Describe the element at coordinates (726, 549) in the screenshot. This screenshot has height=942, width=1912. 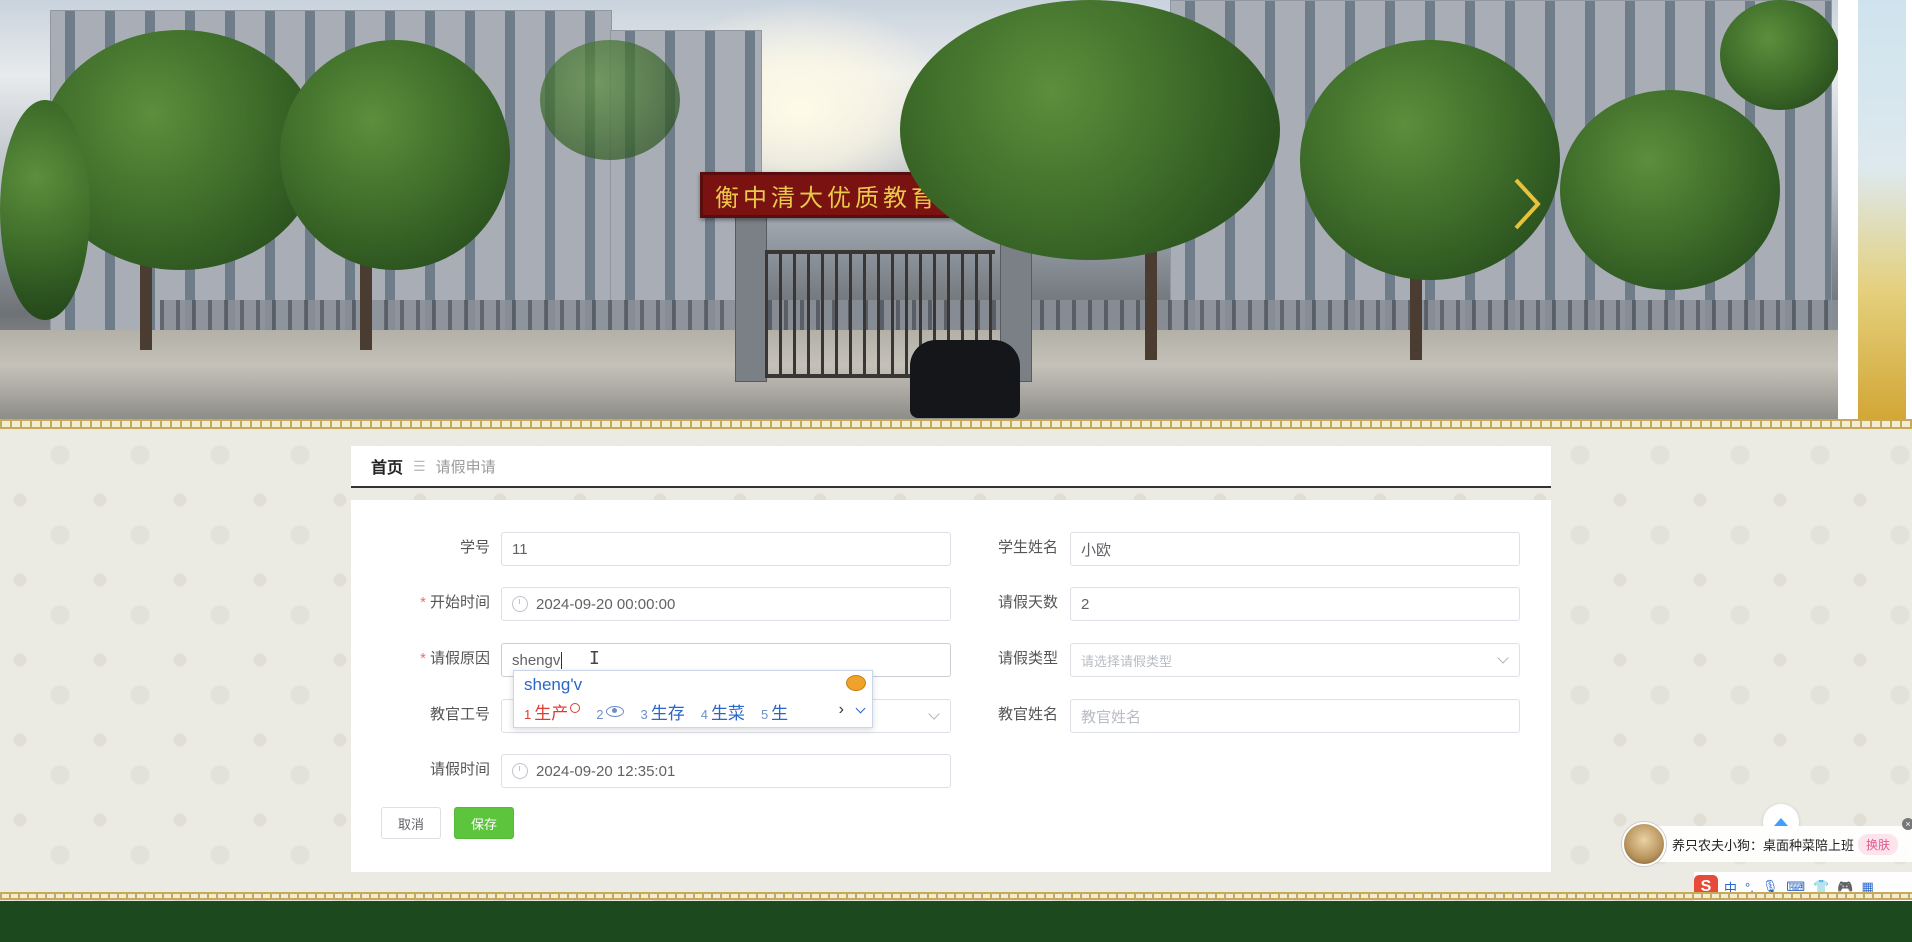
I see `student-no-input: 11` at that location.